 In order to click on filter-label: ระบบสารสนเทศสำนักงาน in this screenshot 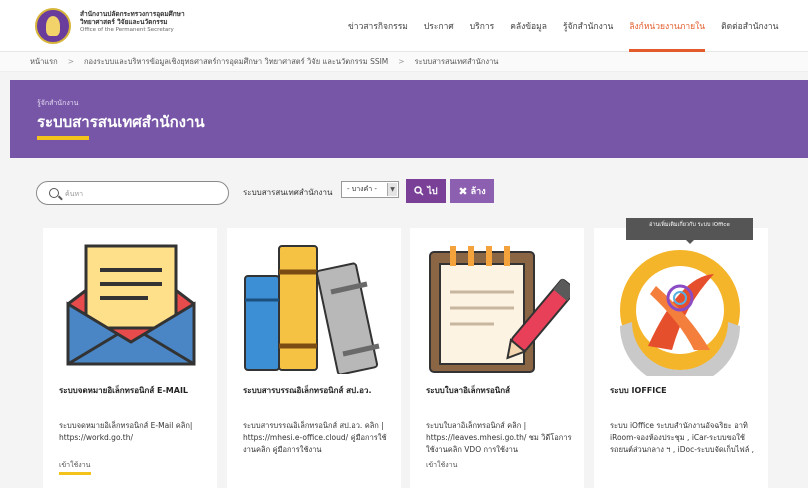, I will do `click(288, 192)`.